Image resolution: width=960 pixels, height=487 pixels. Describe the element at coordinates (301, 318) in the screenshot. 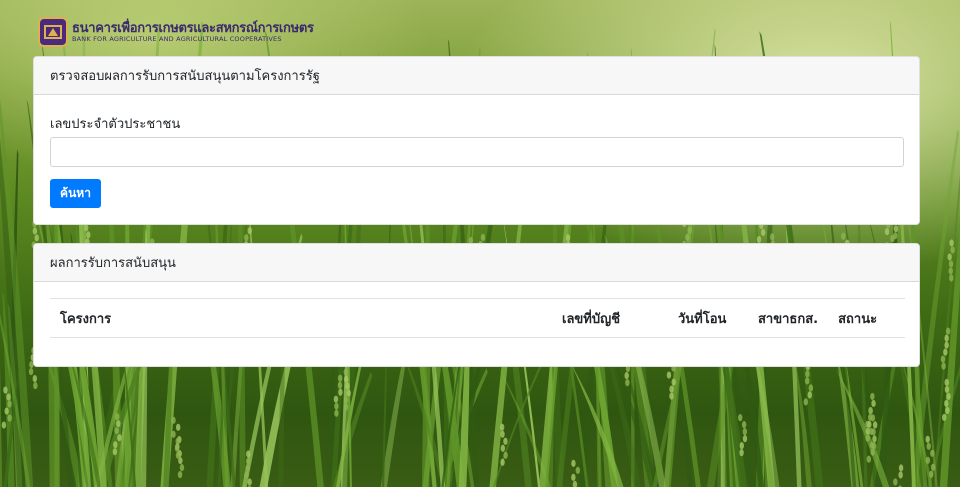

I see `column-header-project: โครงการ` at that location.